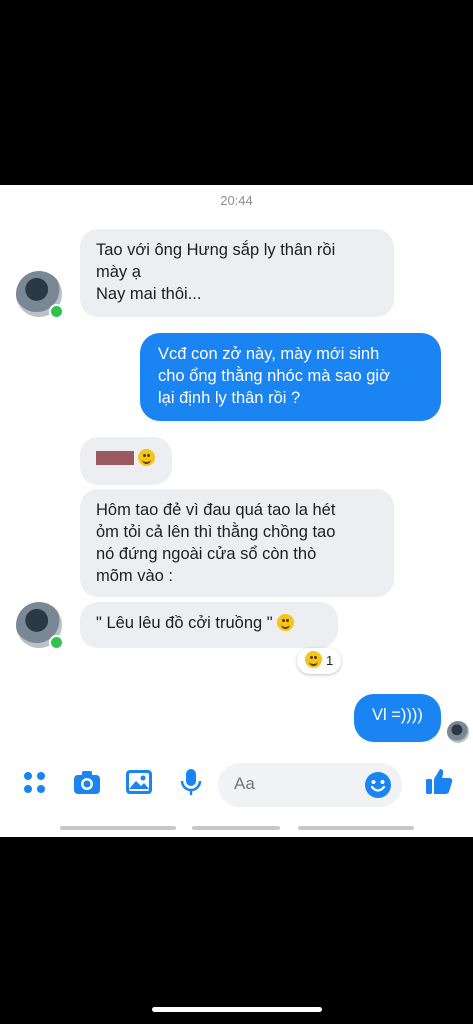 This screenshot has width=473, height=1024. What do you see at coordinates (439, 781) in the screenshot?
I see `like-icon` at bounding box center [439, 781].